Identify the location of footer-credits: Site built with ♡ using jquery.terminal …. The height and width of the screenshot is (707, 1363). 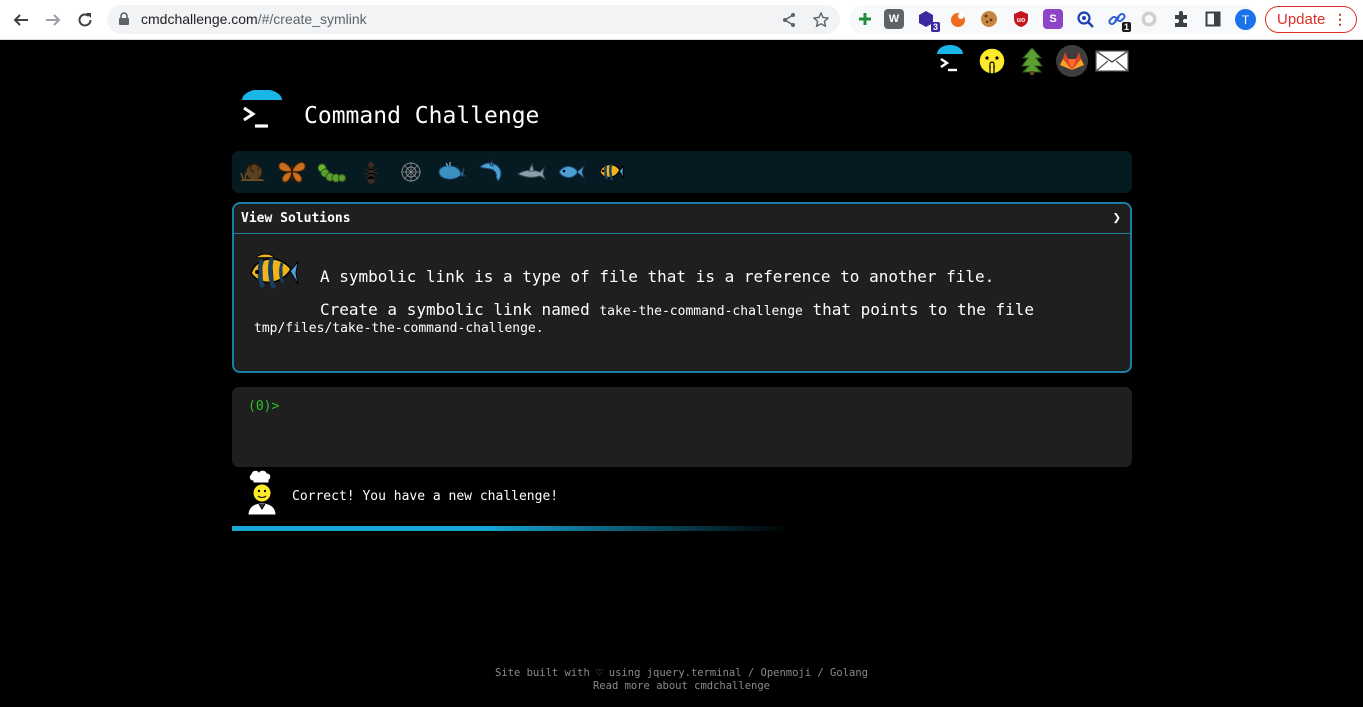
(681, 673).